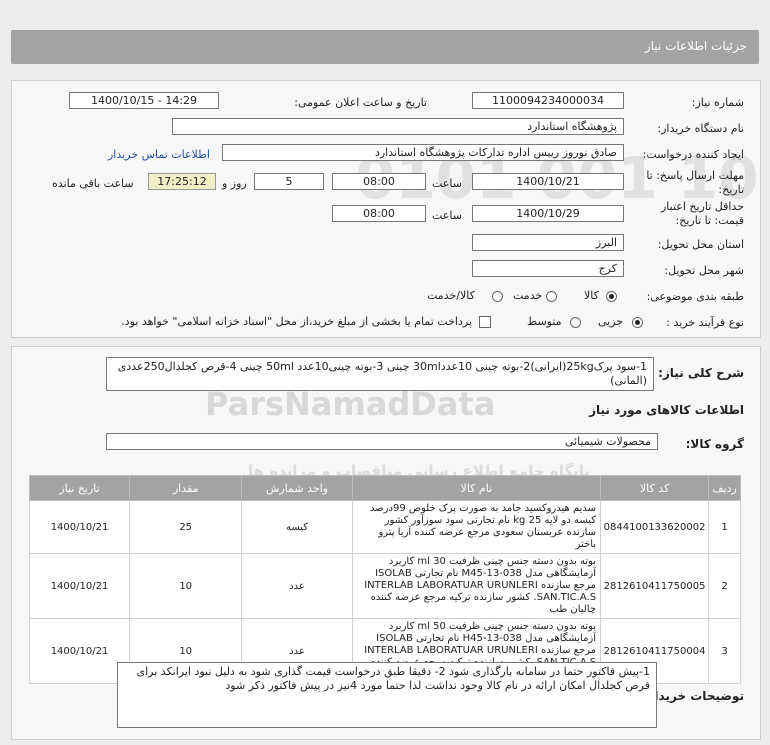 Image resolution: width=770 pixels, height=745 pixels. What do you see at coordinates (724, 651) in the screenshot?
I see `cell-row: 3` at bounding box center [724, 651].